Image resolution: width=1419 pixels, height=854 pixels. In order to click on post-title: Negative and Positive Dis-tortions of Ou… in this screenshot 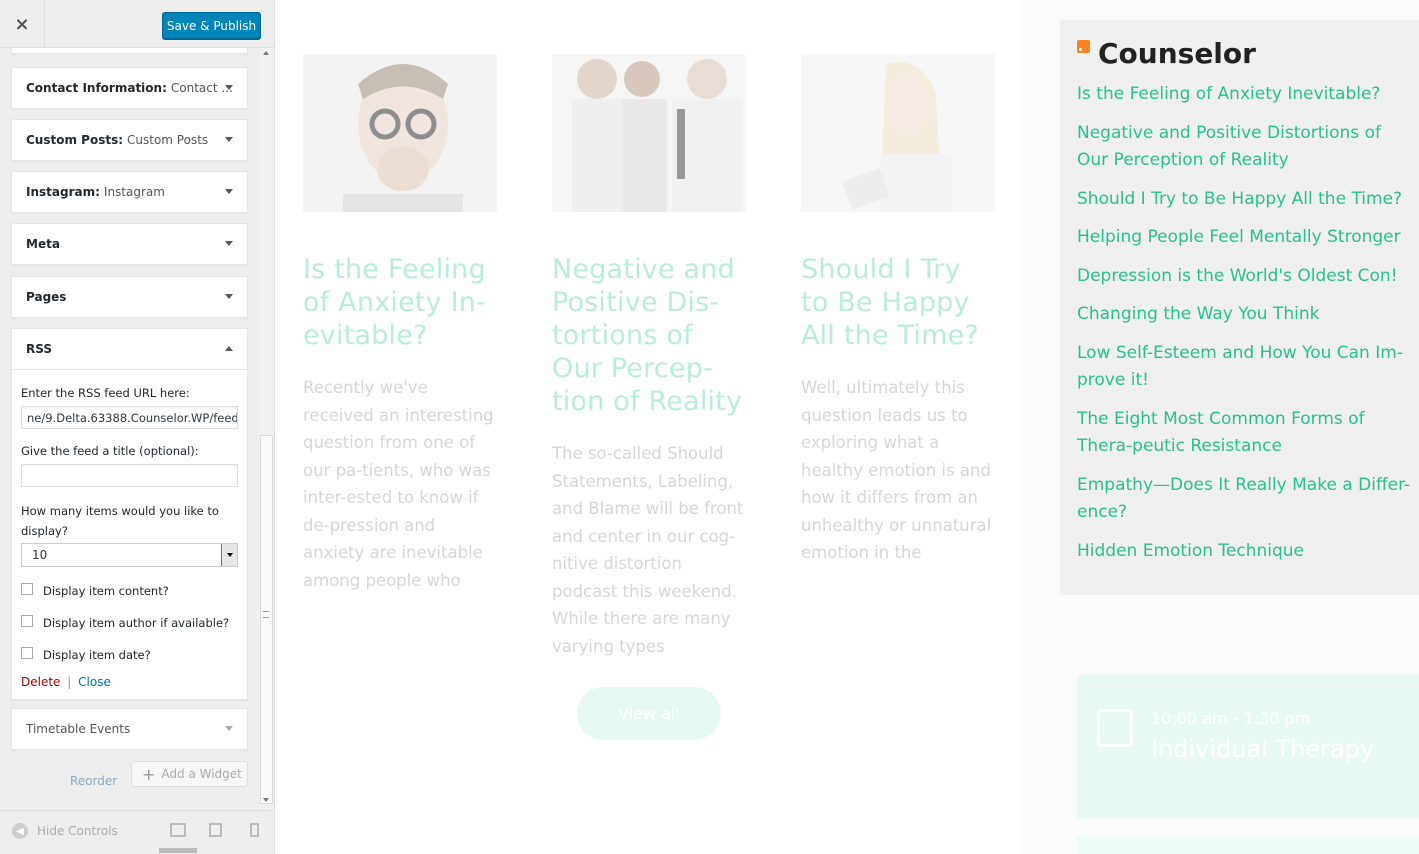, I will do `click(649, 335)`.